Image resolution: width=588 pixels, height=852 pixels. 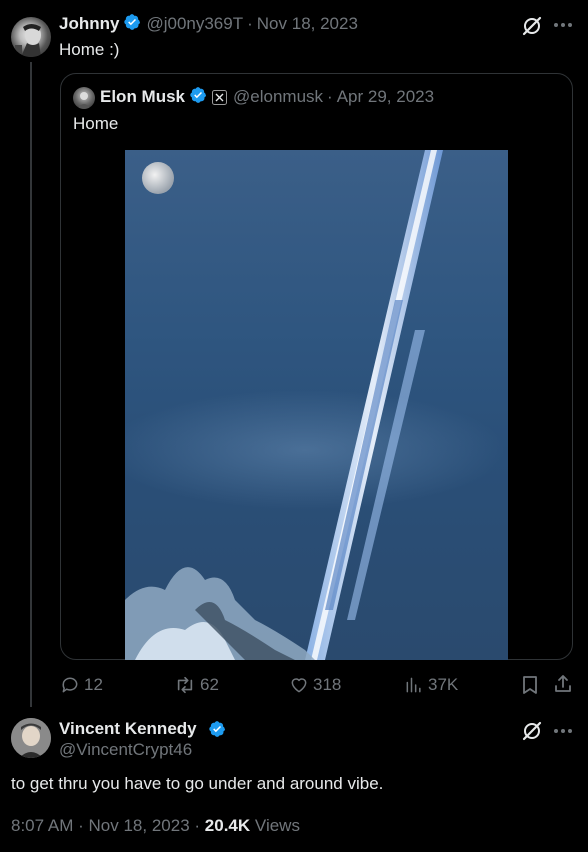 What do you see at coordinates (31, 738) in the screenshot?
I see `avatar-vincent` at bounding box center [31, 738].